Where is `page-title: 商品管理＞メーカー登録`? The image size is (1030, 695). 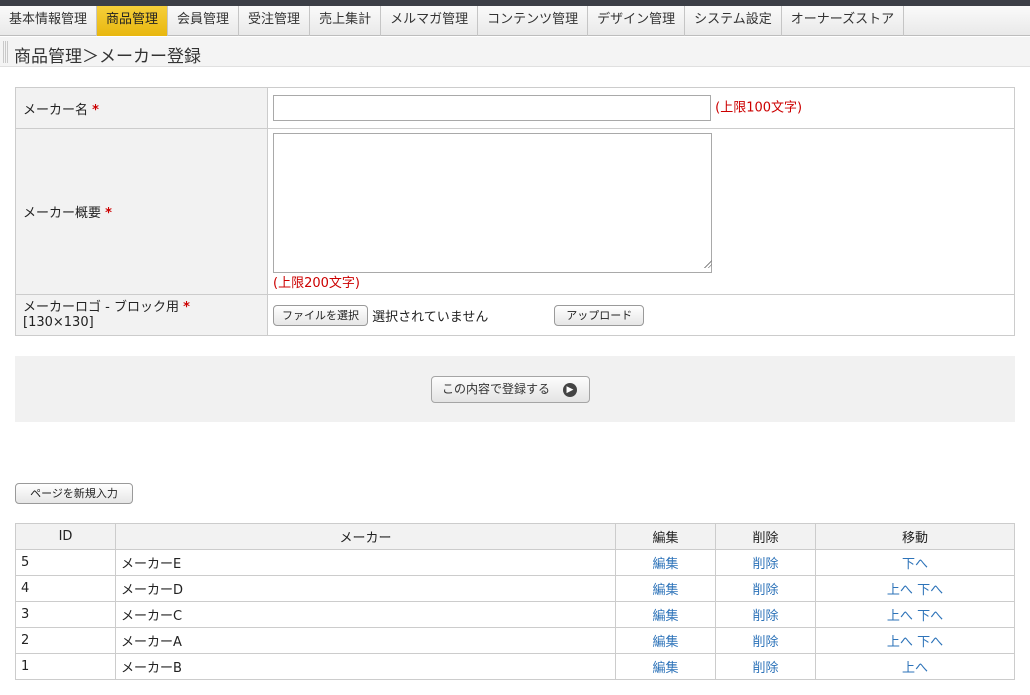 page-title: 商品管理＞メーカー登録 is located at coordinates (107, 57).